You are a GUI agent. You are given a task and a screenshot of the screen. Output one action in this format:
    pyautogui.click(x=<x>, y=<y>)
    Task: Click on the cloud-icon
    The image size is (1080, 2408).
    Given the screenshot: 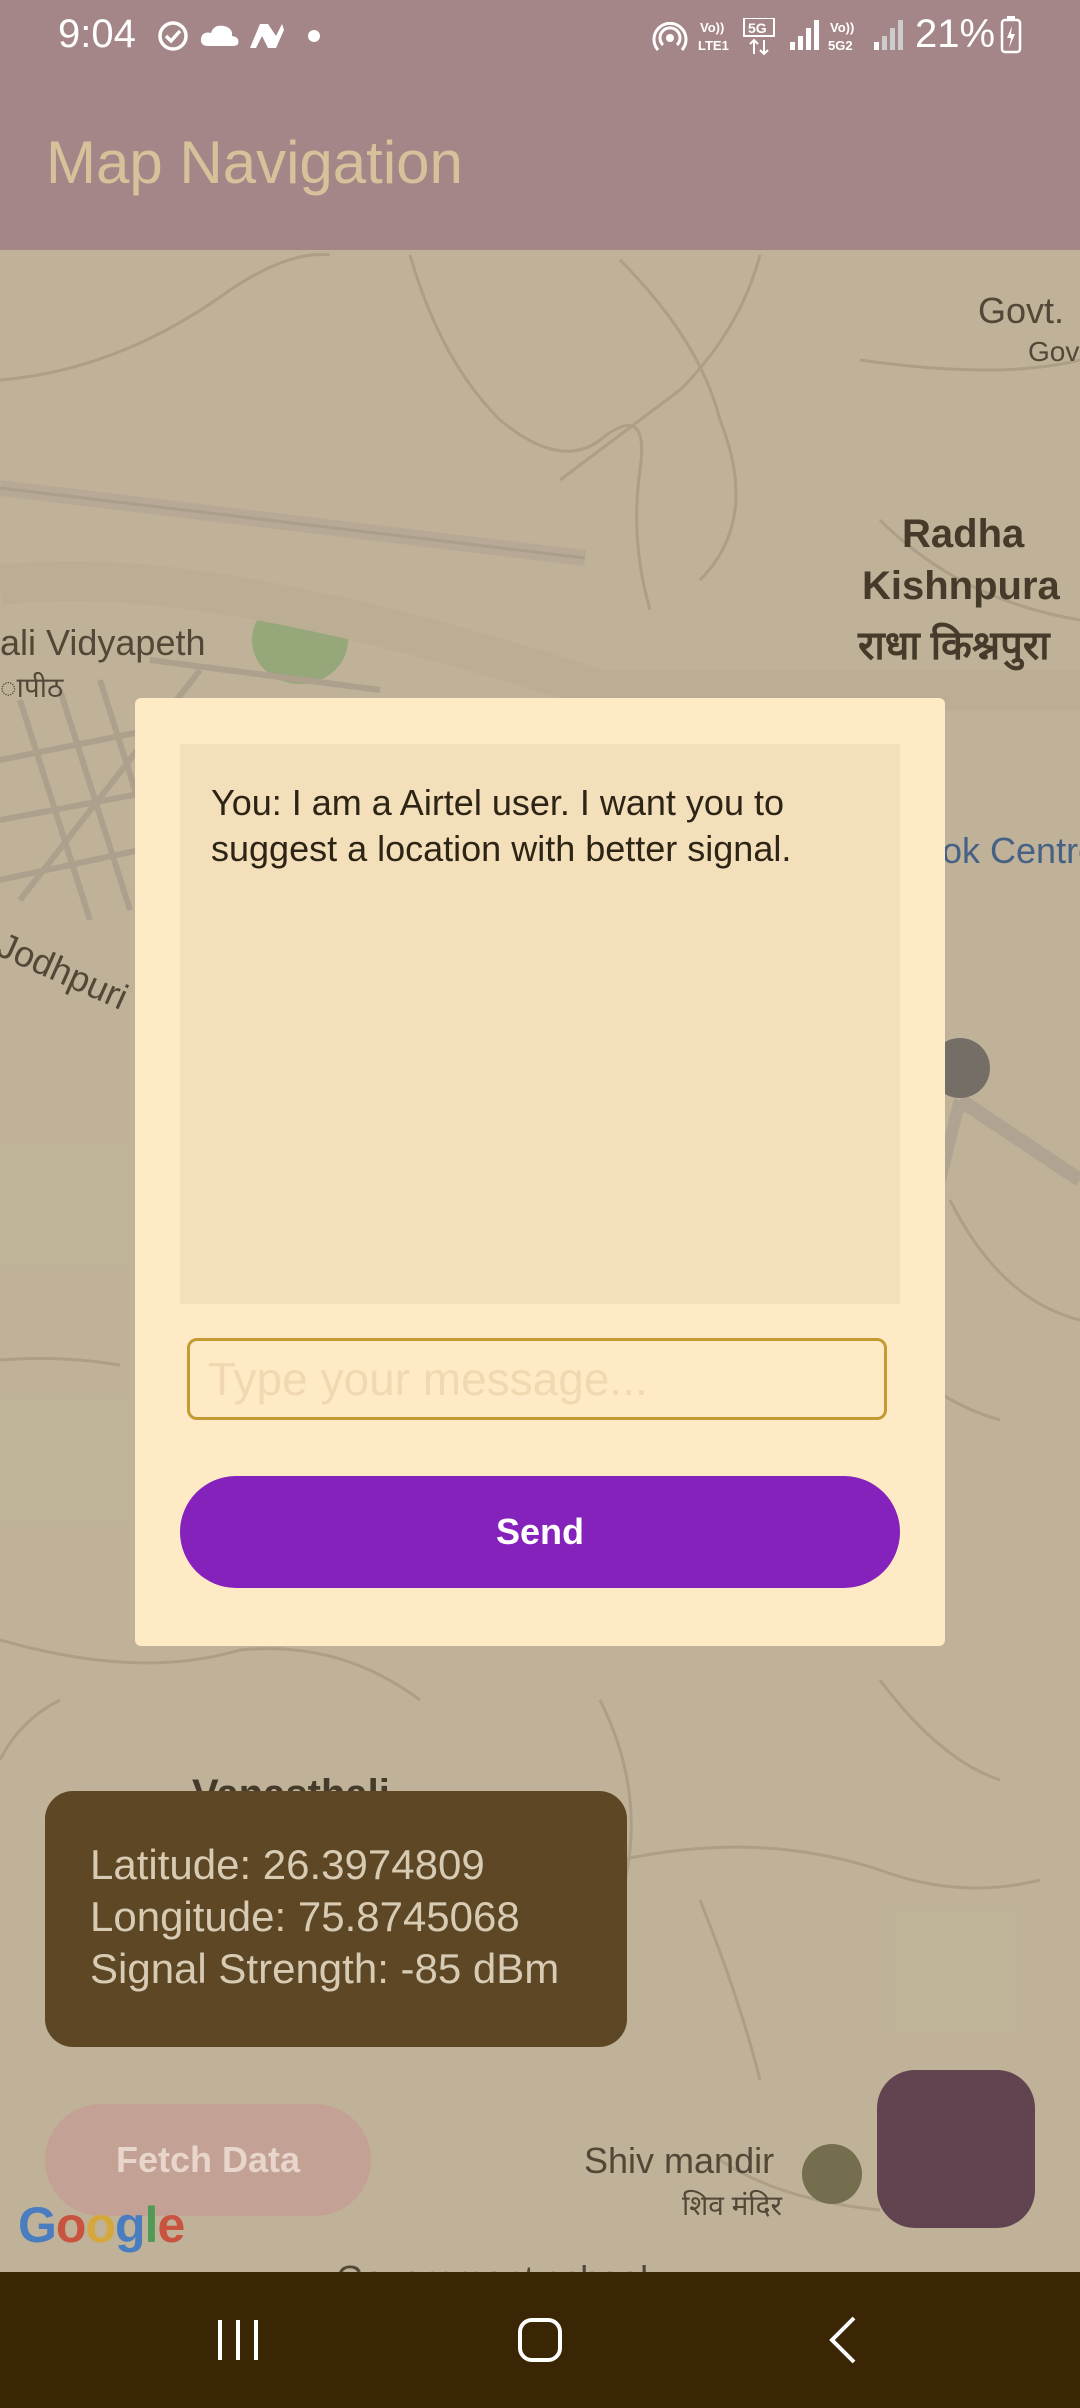 What is the action you would take?
    pyautogui.click(x=219, y=35)
    